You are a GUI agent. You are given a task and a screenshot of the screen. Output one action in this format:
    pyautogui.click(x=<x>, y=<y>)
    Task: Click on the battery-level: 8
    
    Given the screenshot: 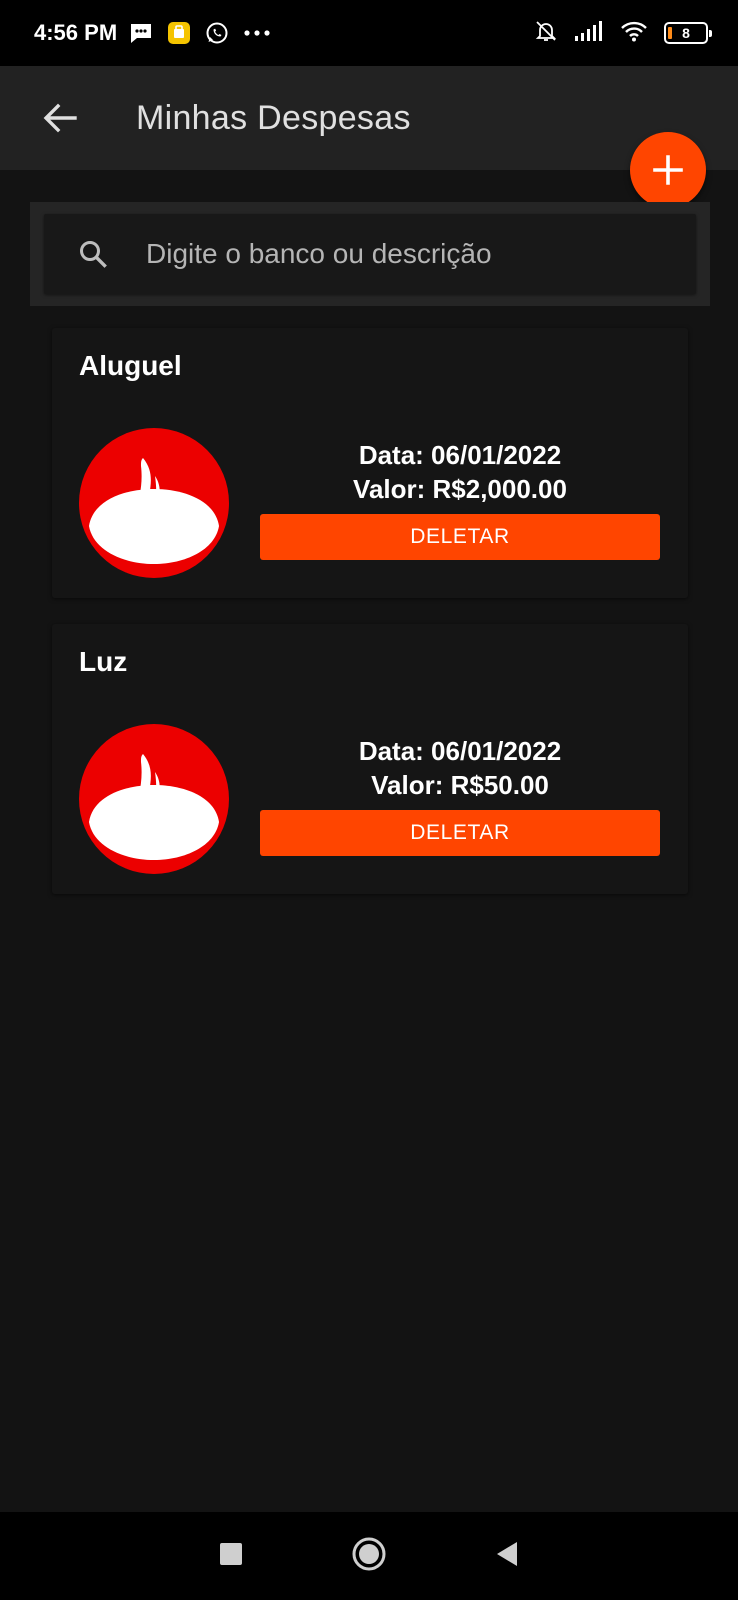 What is the action you would take?
    pyautogui.click(x=686, y=33)
    